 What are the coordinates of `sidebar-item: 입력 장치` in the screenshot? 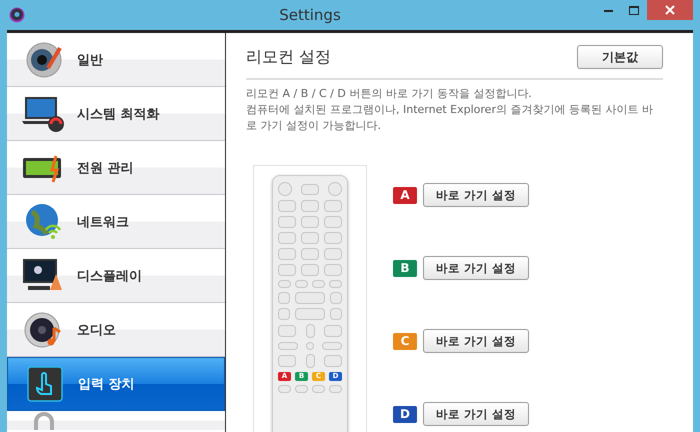 It's located at (116, 384).